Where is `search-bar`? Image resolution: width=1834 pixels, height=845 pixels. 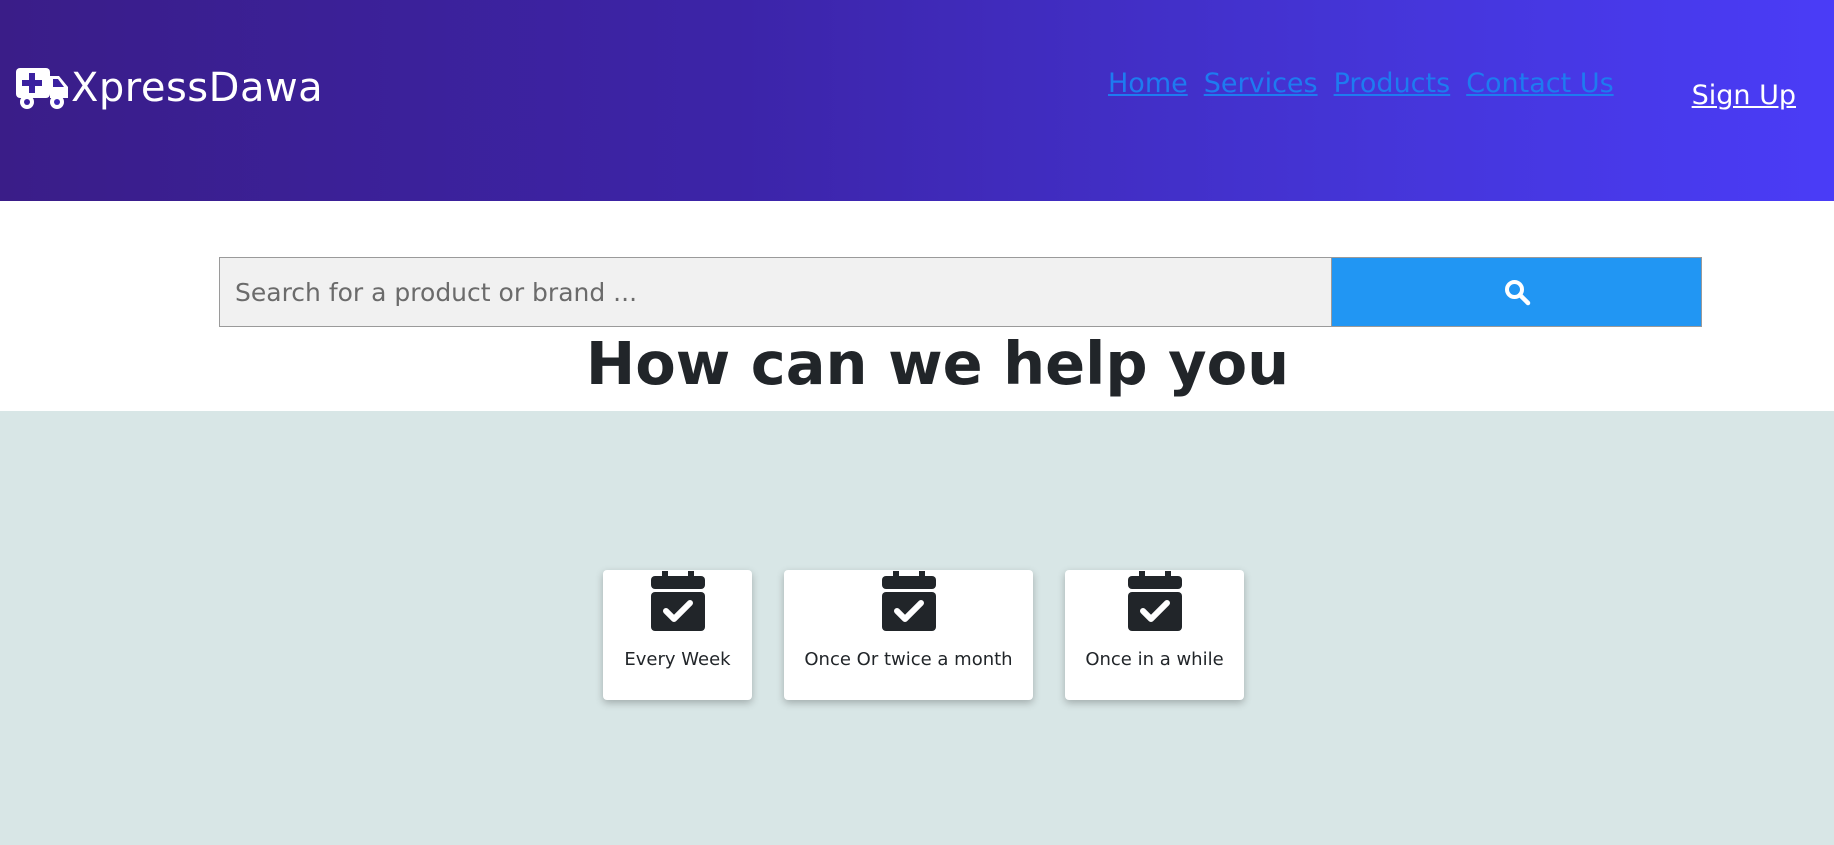
search-bar is located at coordinates (960, 292).